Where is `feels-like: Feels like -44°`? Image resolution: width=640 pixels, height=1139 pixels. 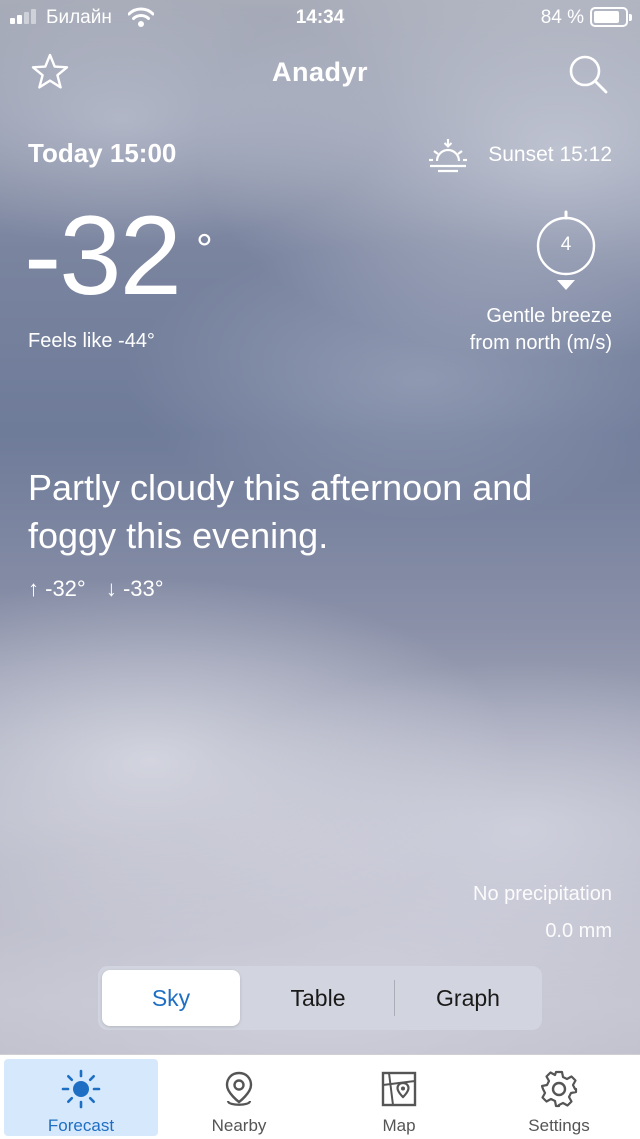
feels-like: Feels like -44° is located at coordinates (91, 341).